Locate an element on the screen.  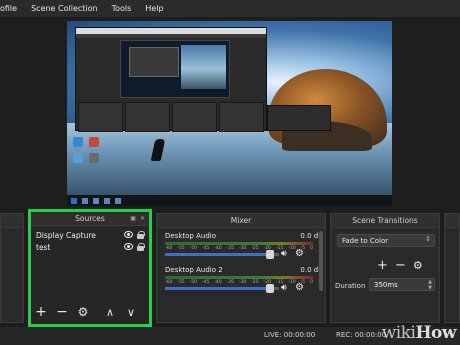
source-item-display-capture: Display Capture is located at coordinates (90, 235).